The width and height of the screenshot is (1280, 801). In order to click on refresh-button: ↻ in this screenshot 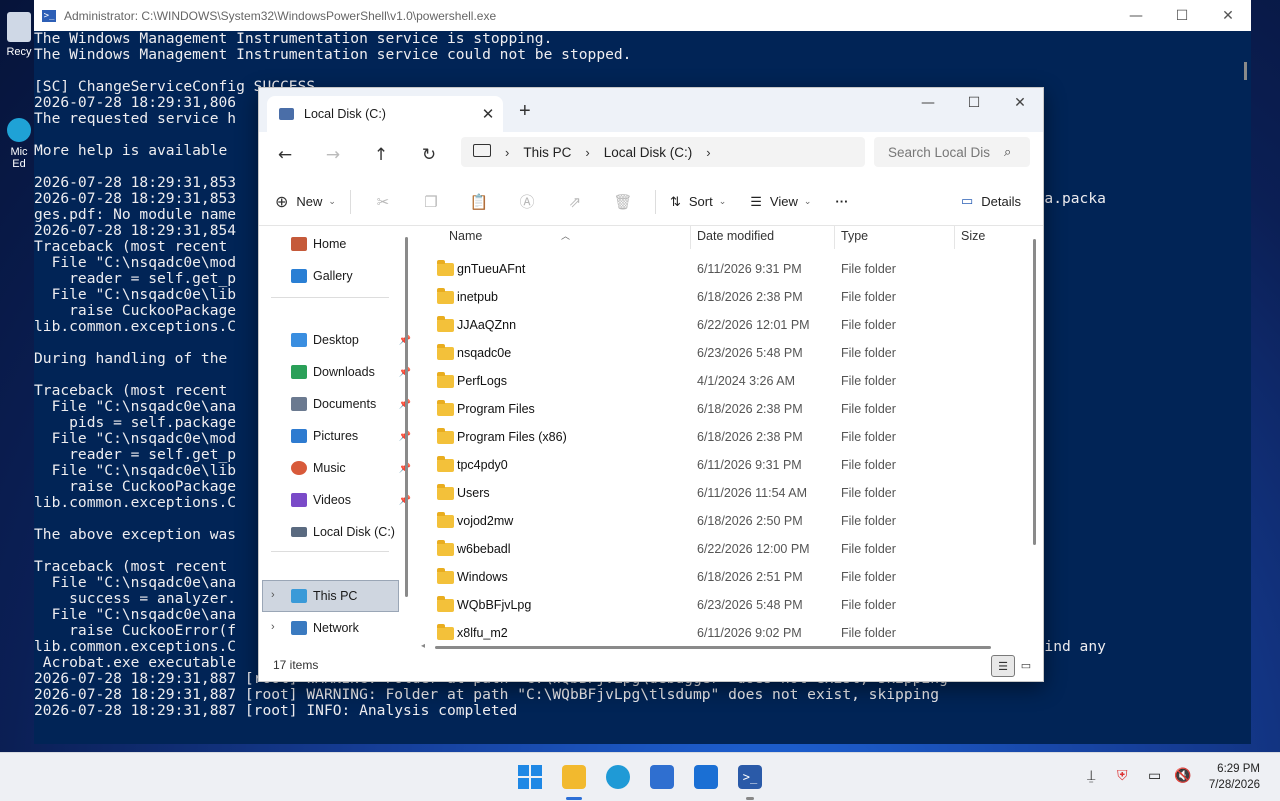, I will do `click(429, 155)`.